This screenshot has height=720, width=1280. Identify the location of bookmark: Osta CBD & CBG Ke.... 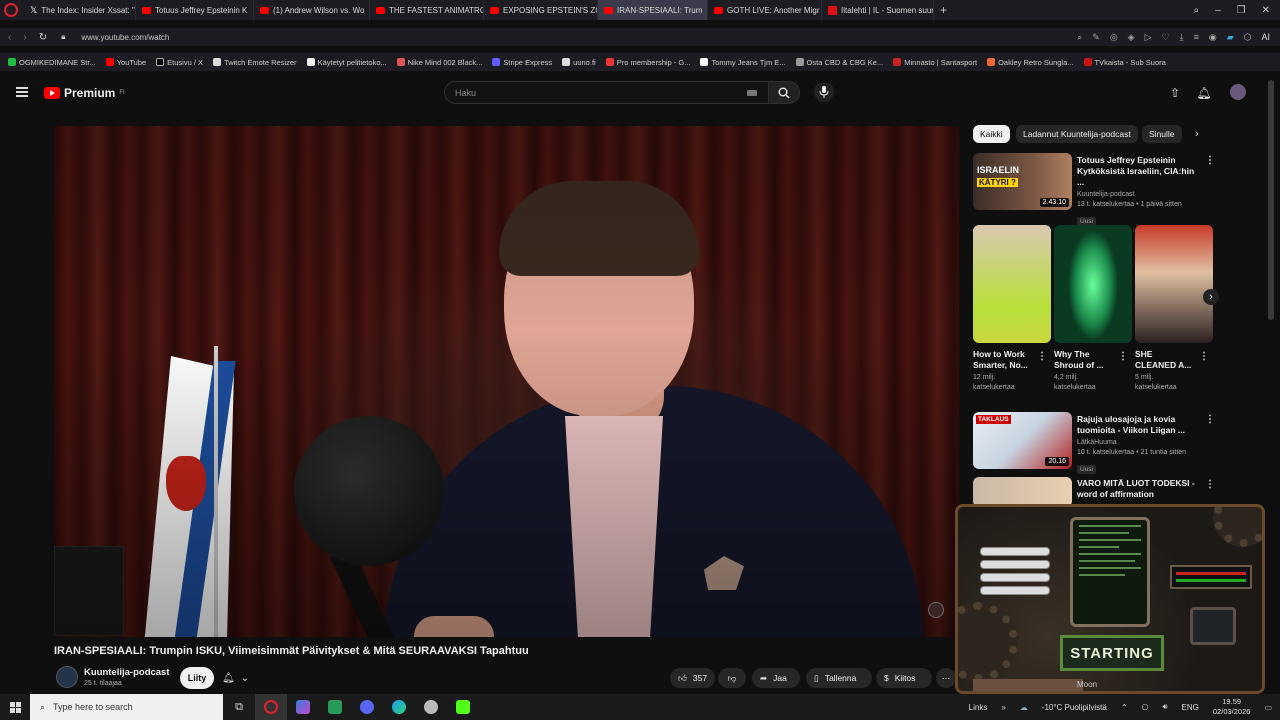
(839, 62).